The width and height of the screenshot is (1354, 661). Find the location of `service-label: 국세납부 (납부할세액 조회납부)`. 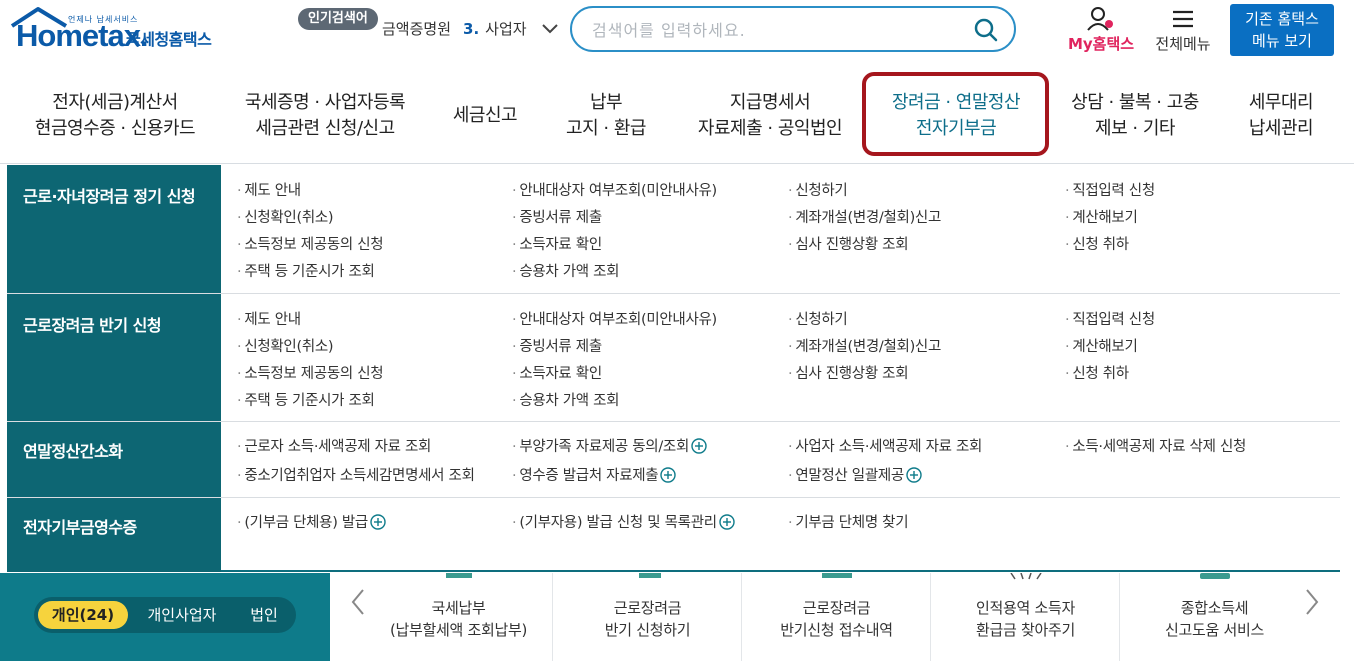

service-label: 국세납부 (납부할세액 조회납부) is located at coordinates (458, 619).